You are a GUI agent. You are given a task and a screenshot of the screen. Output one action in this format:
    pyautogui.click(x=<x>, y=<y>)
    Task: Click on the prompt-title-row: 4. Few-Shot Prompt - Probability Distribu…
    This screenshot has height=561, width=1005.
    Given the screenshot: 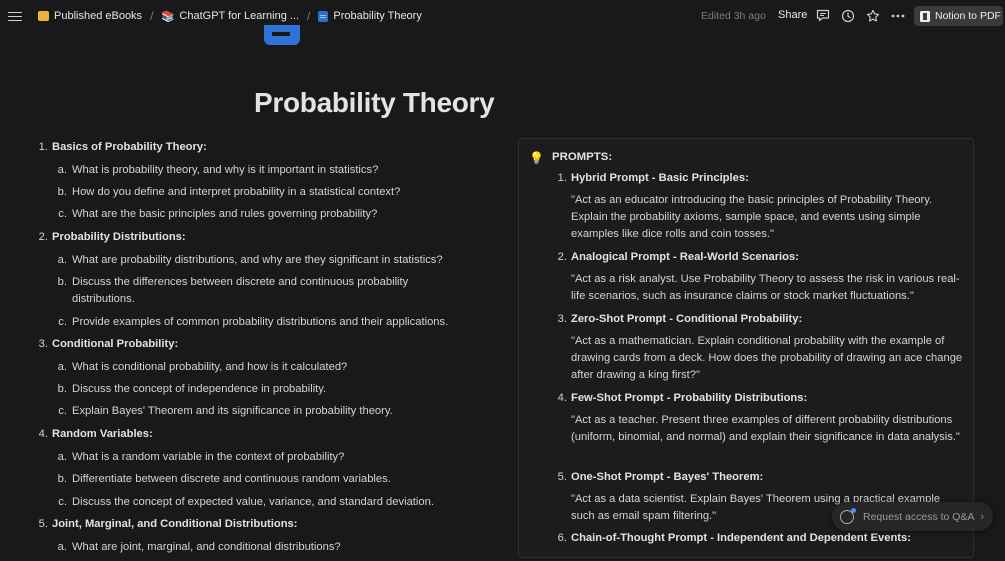 What is the action you would take?
    pyautogui.click(x=759, y=401)
    